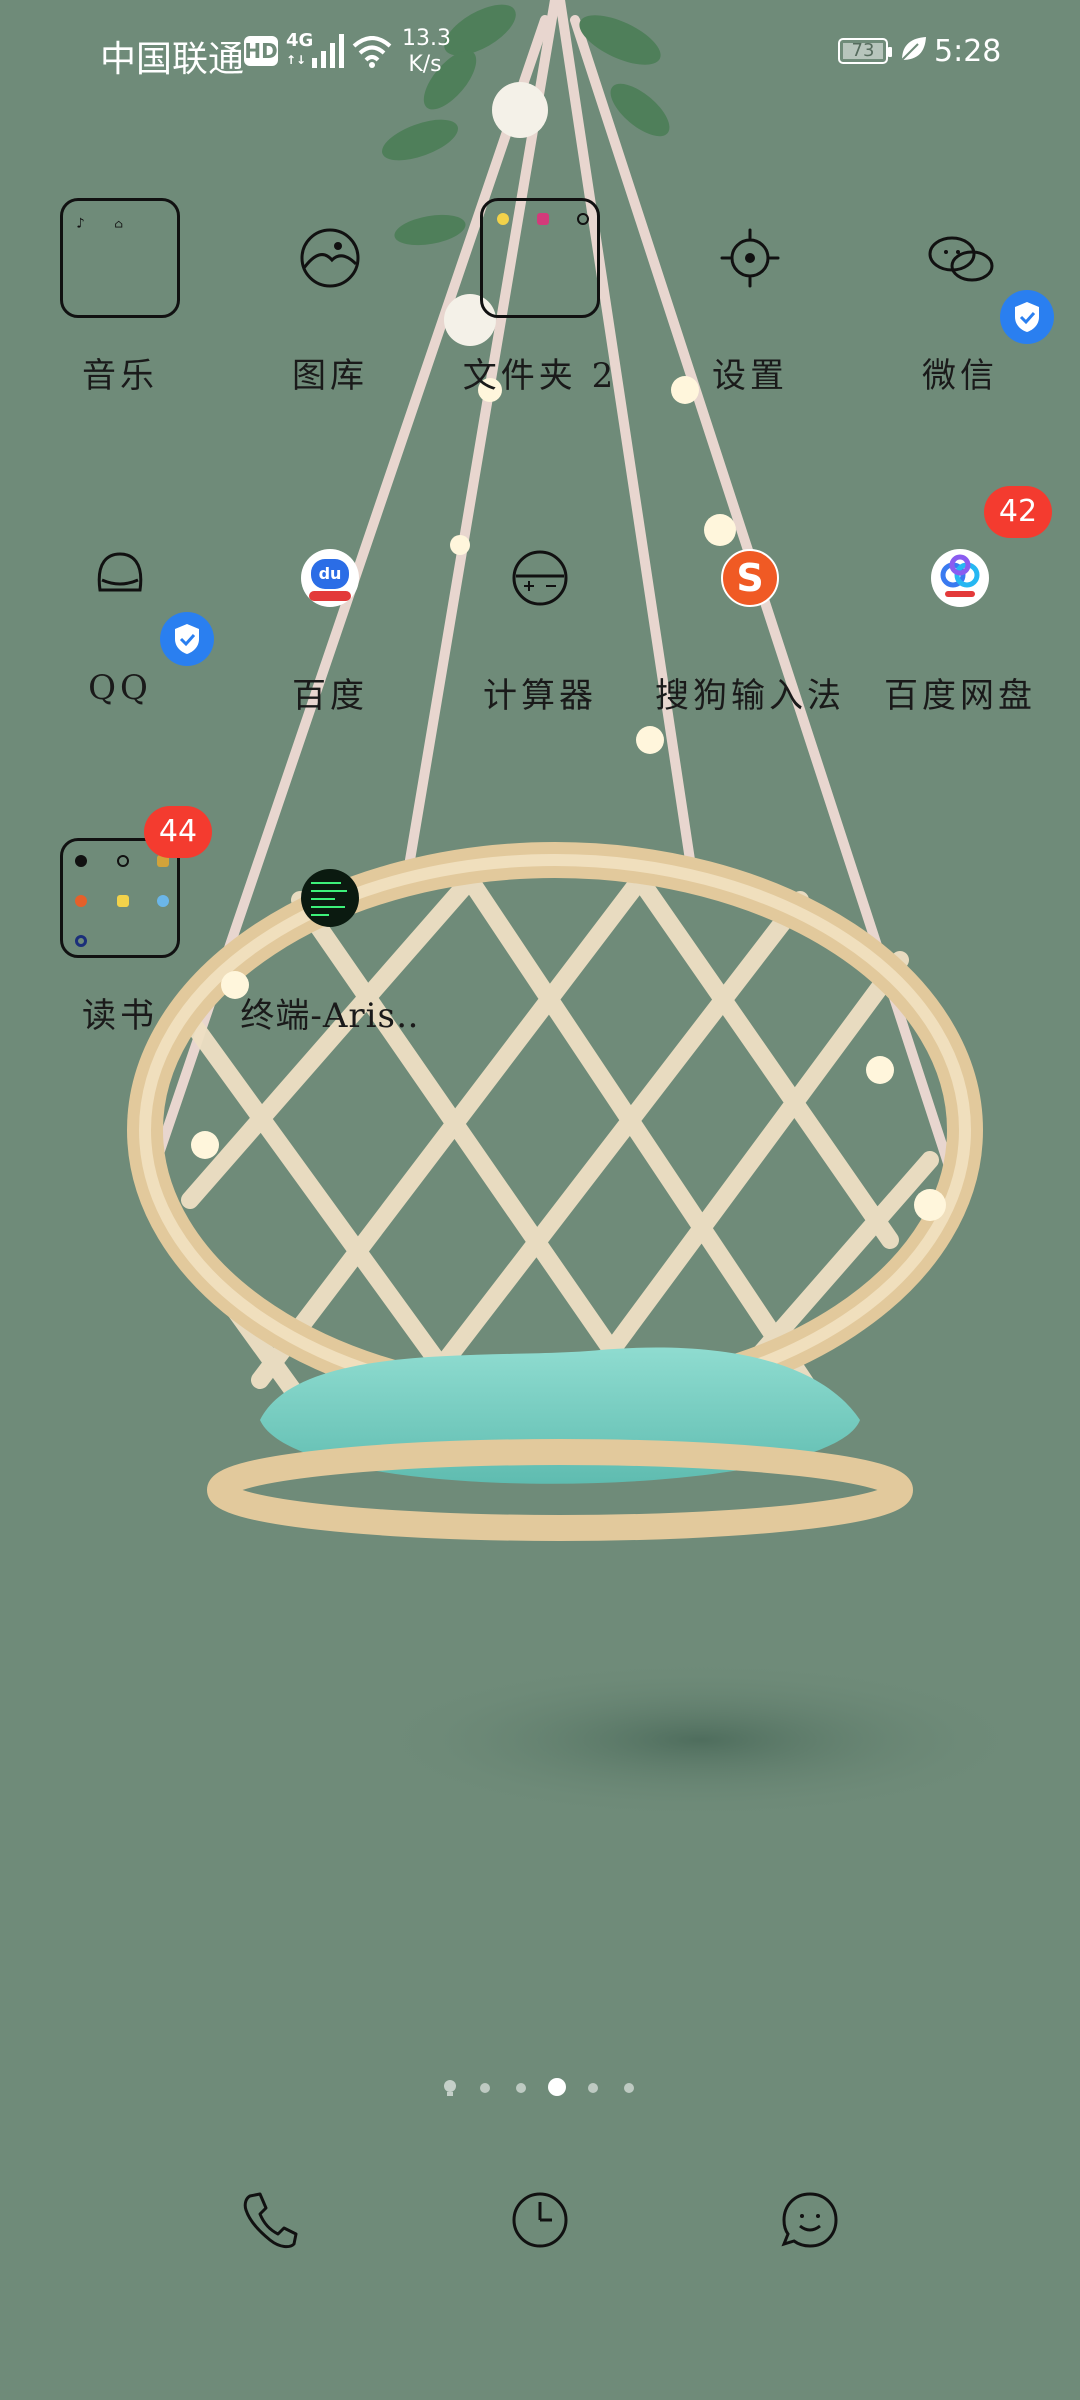  I want to click on terminal-icon, so click(330, 898).